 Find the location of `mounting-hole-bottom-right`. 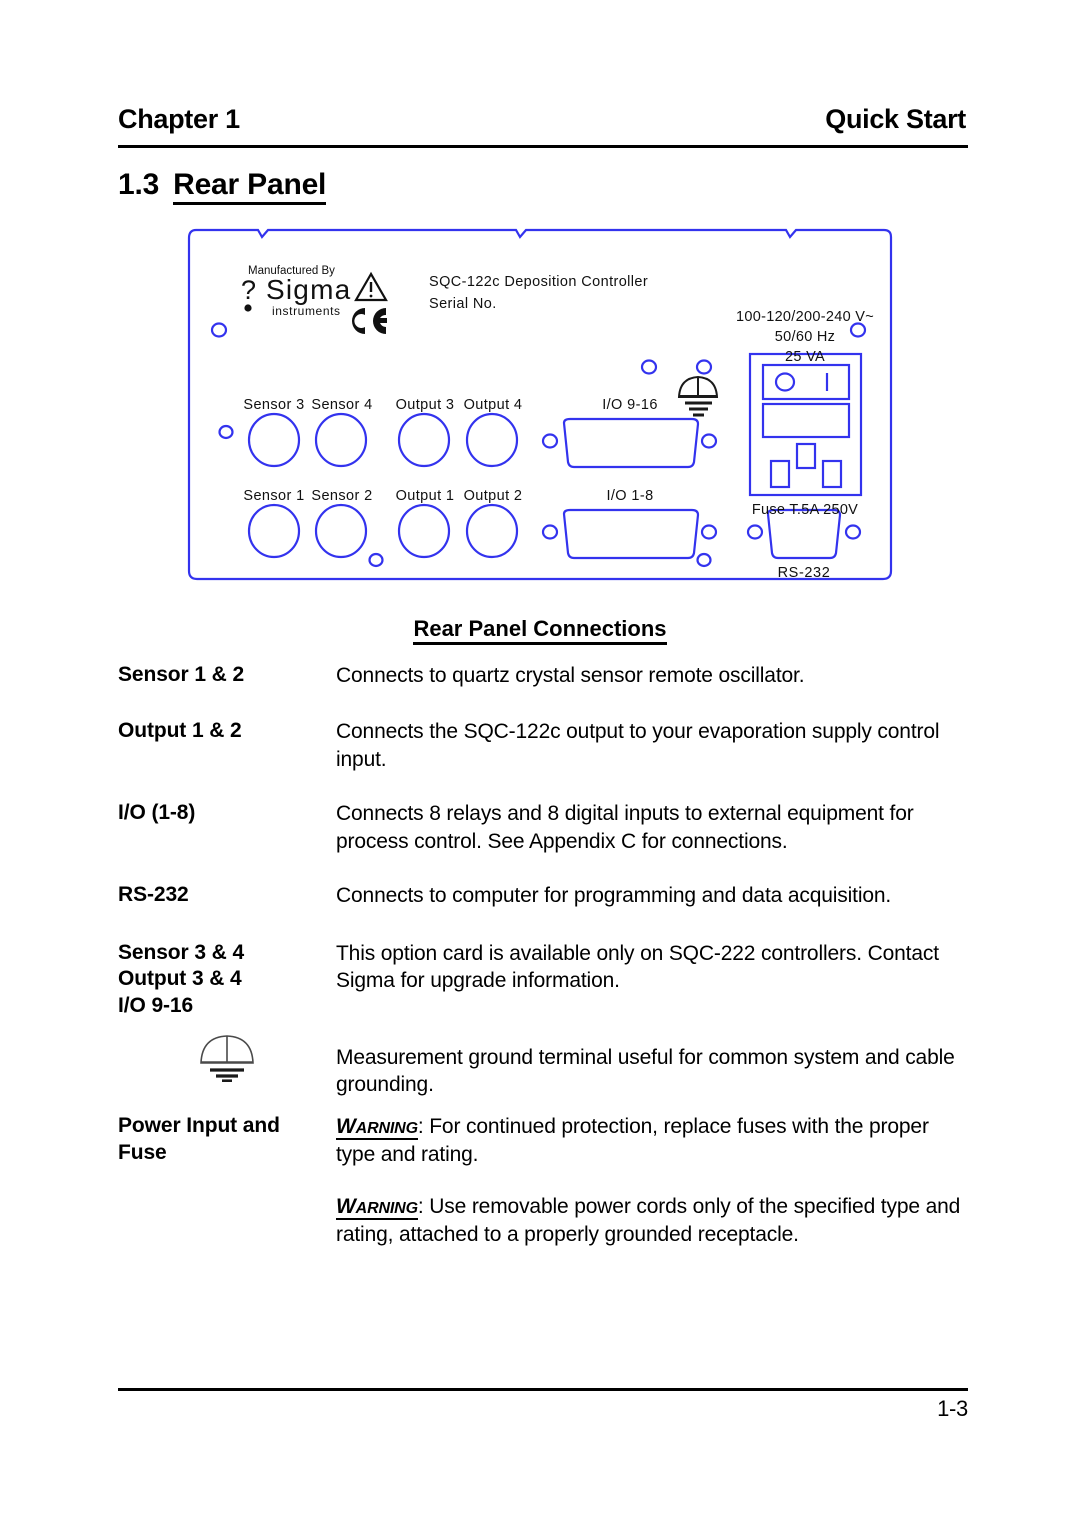

mounting-hole-bottom-right is located at coordinates (704, 560).